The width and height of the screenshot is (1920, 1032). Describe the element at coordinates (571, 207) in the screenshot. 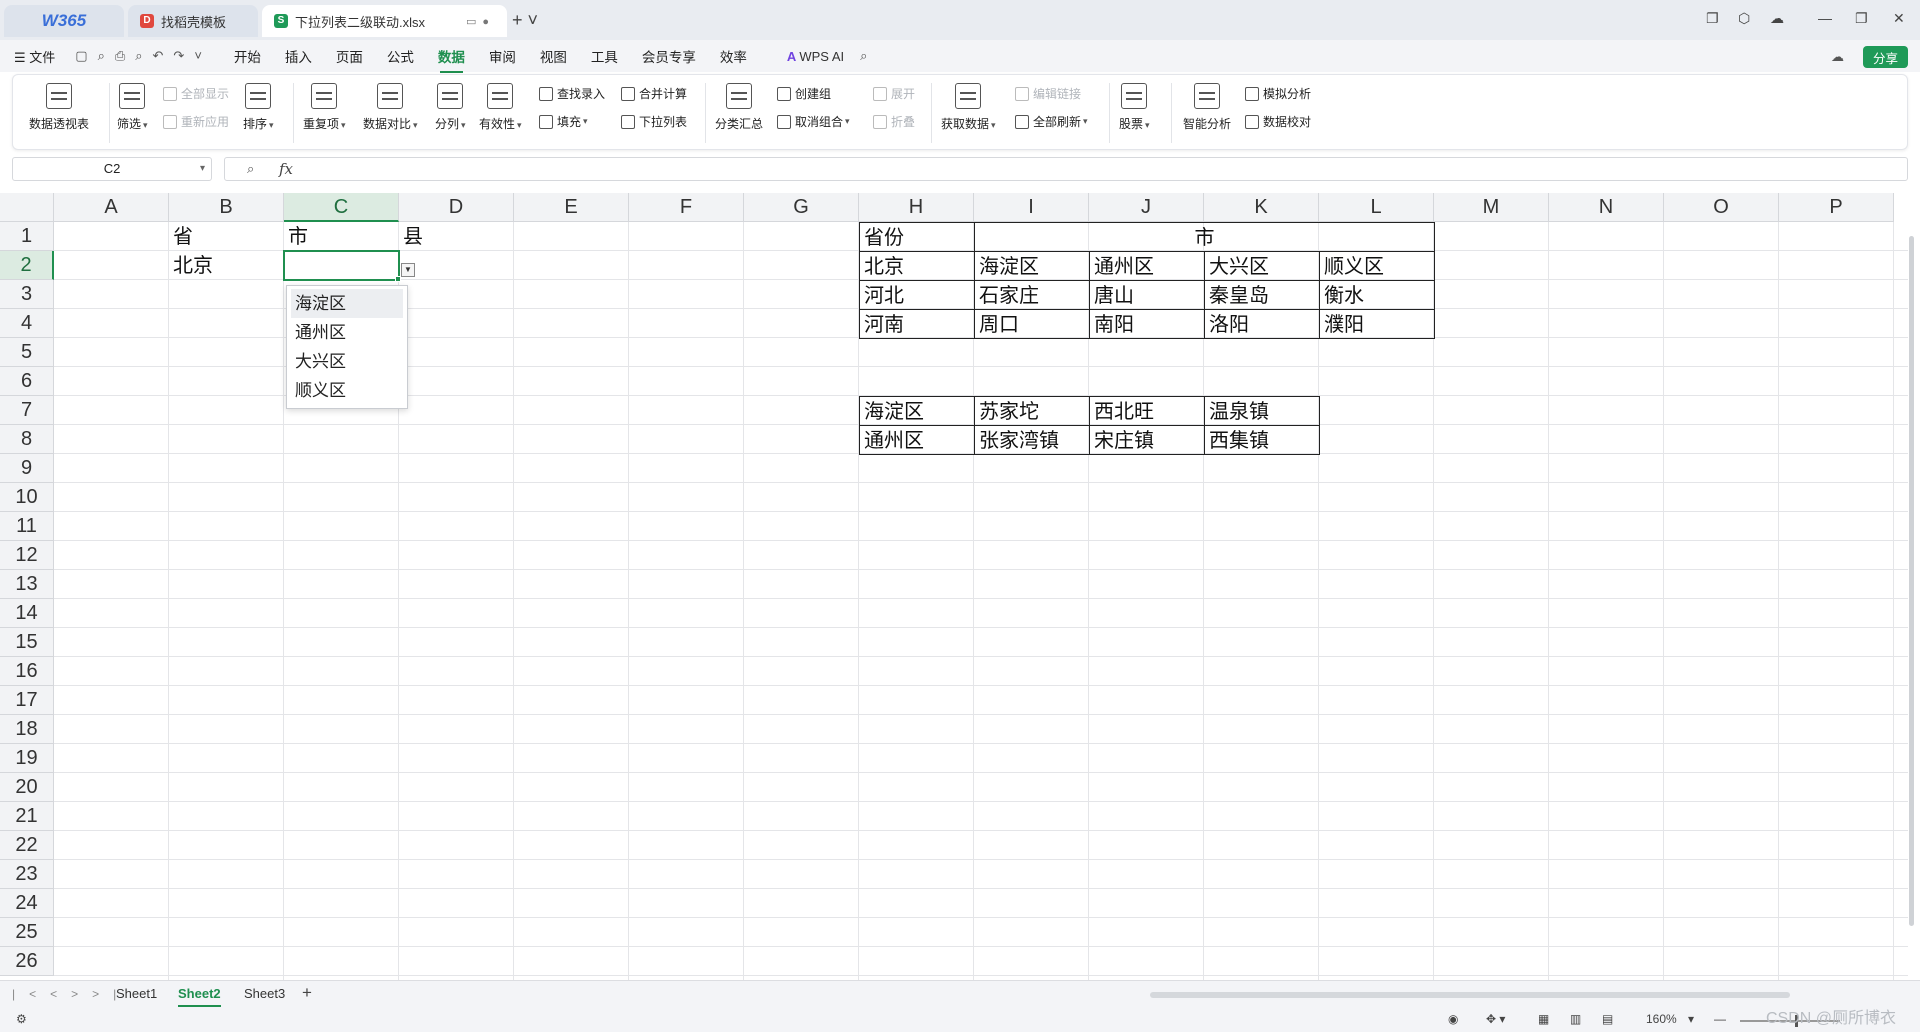

I see `column-header-e: E` at that location.